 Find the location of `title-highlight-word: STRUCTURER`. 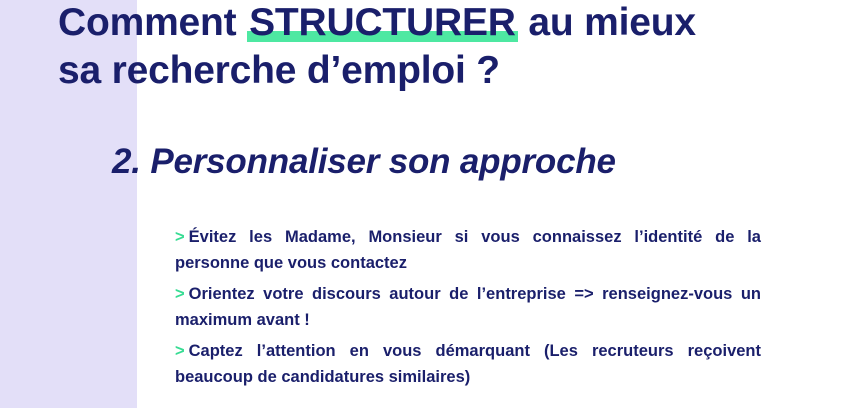

title-highlight-word: STRUCTURER is located at coordinates (382, 22).